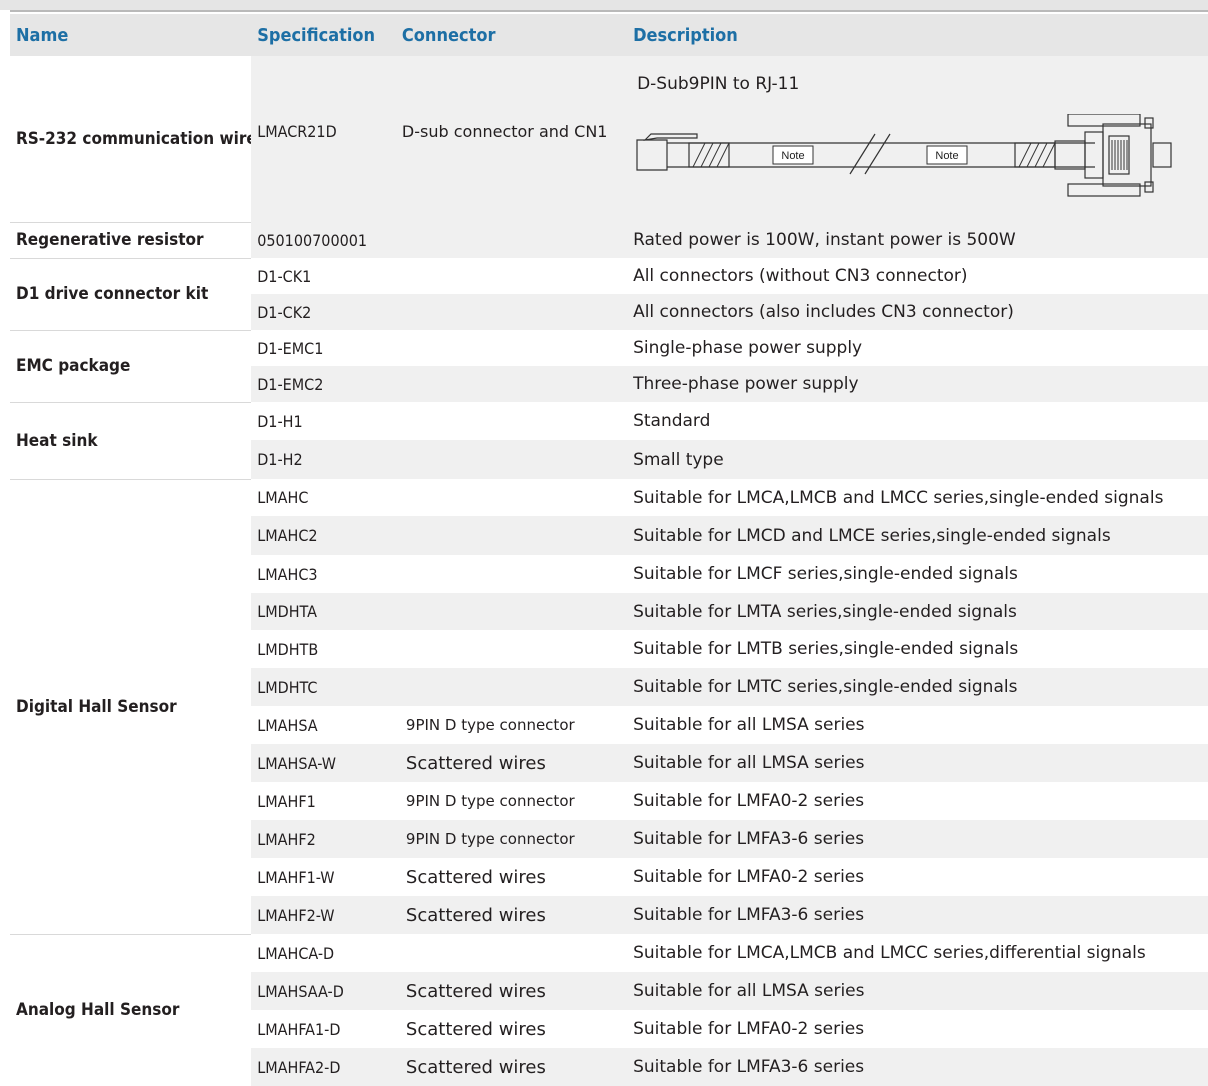 The width and height of the screenshot is (1208, 1086). Describe the element at coordinates (131, 1009) in the screenshot. I see `row-name: Analog Hall Sensor` at that location.